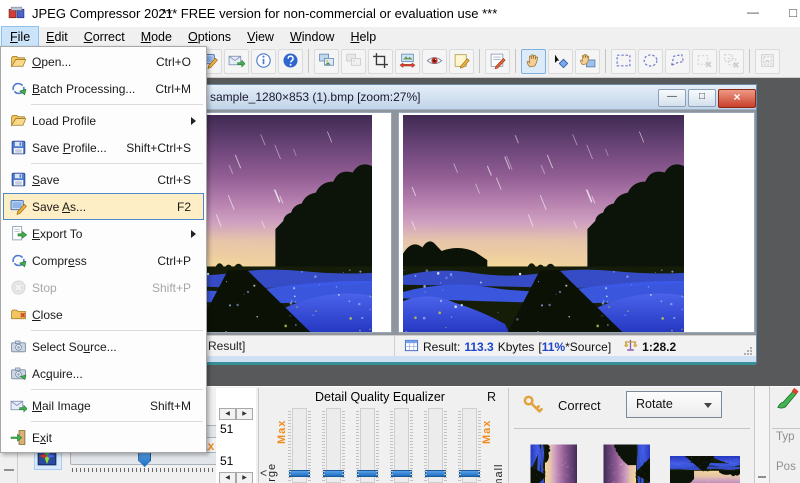  Describe the element at coordinates (789, 12) in the screenshot. I see `maximize-button: □` at that location.